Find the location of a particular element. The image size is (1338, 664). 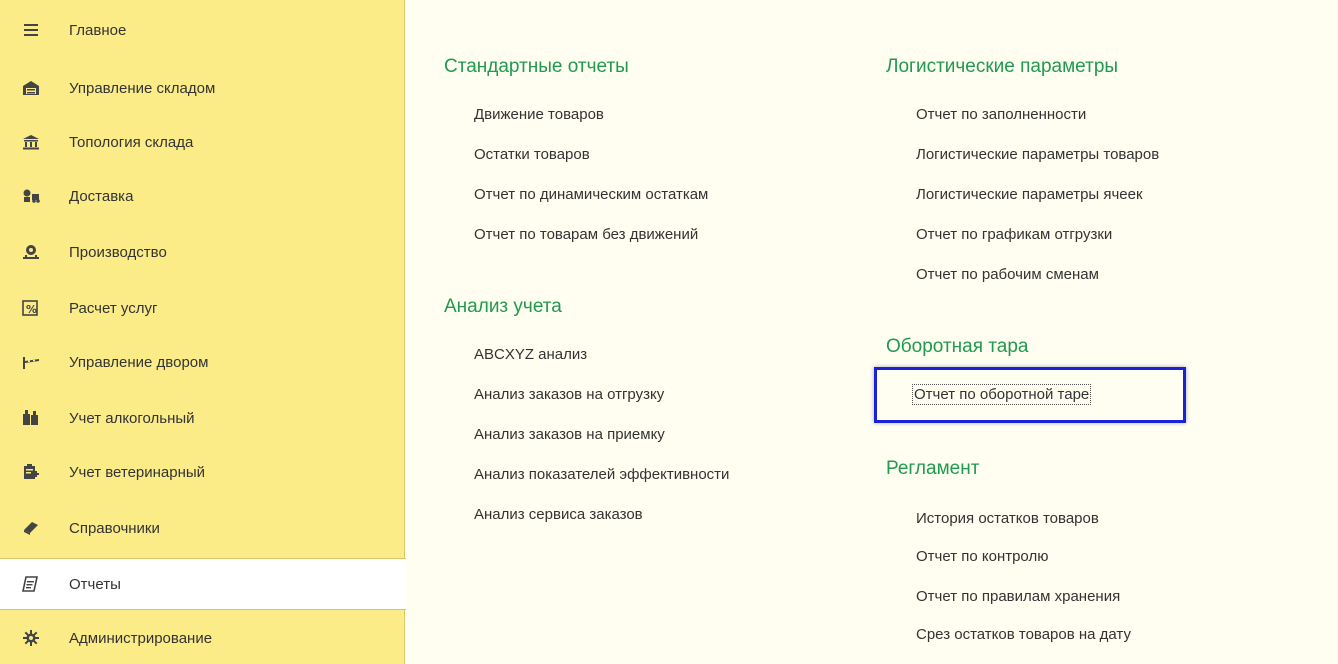

sidebar-item-label: Справочники is located at coordinates (114, 528).